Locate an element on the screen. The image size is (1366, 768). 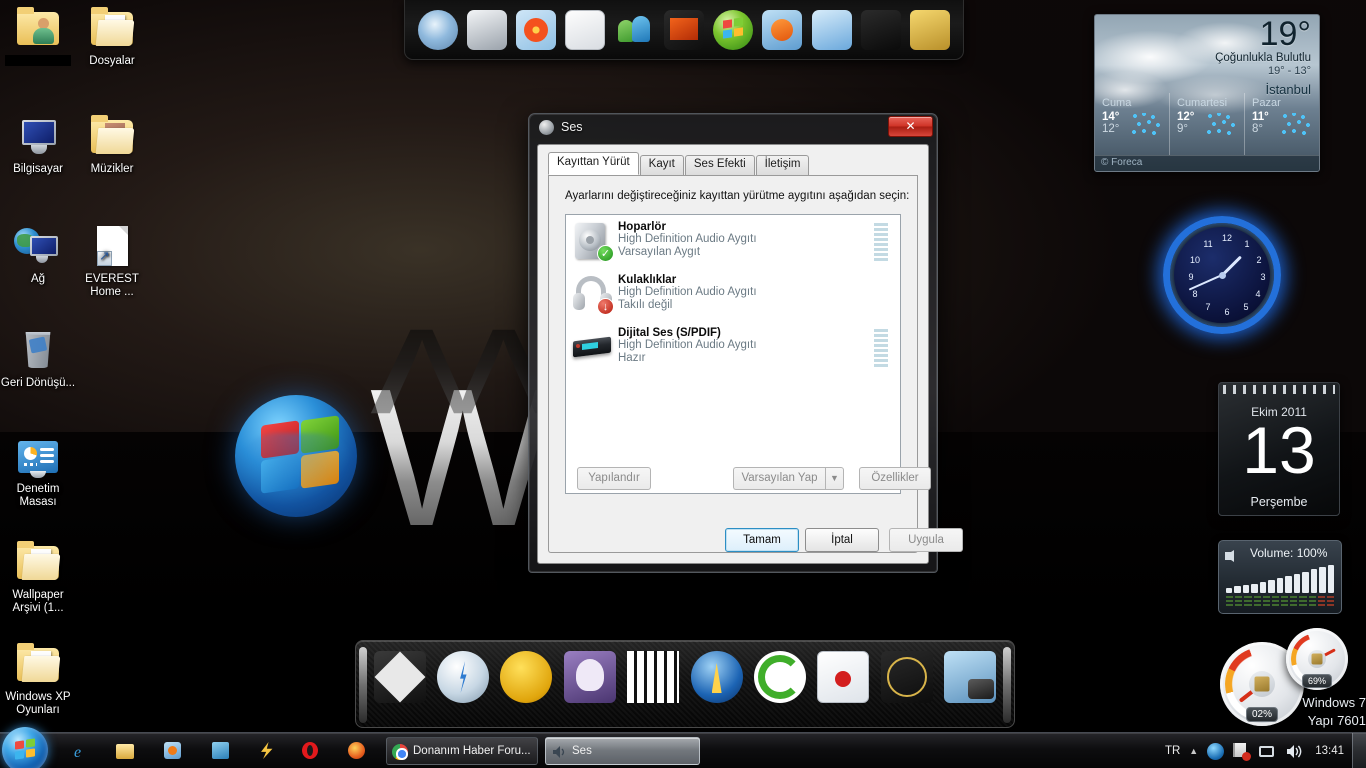
taskbar-window-ses: Ses is located at coordinates (622, 751).